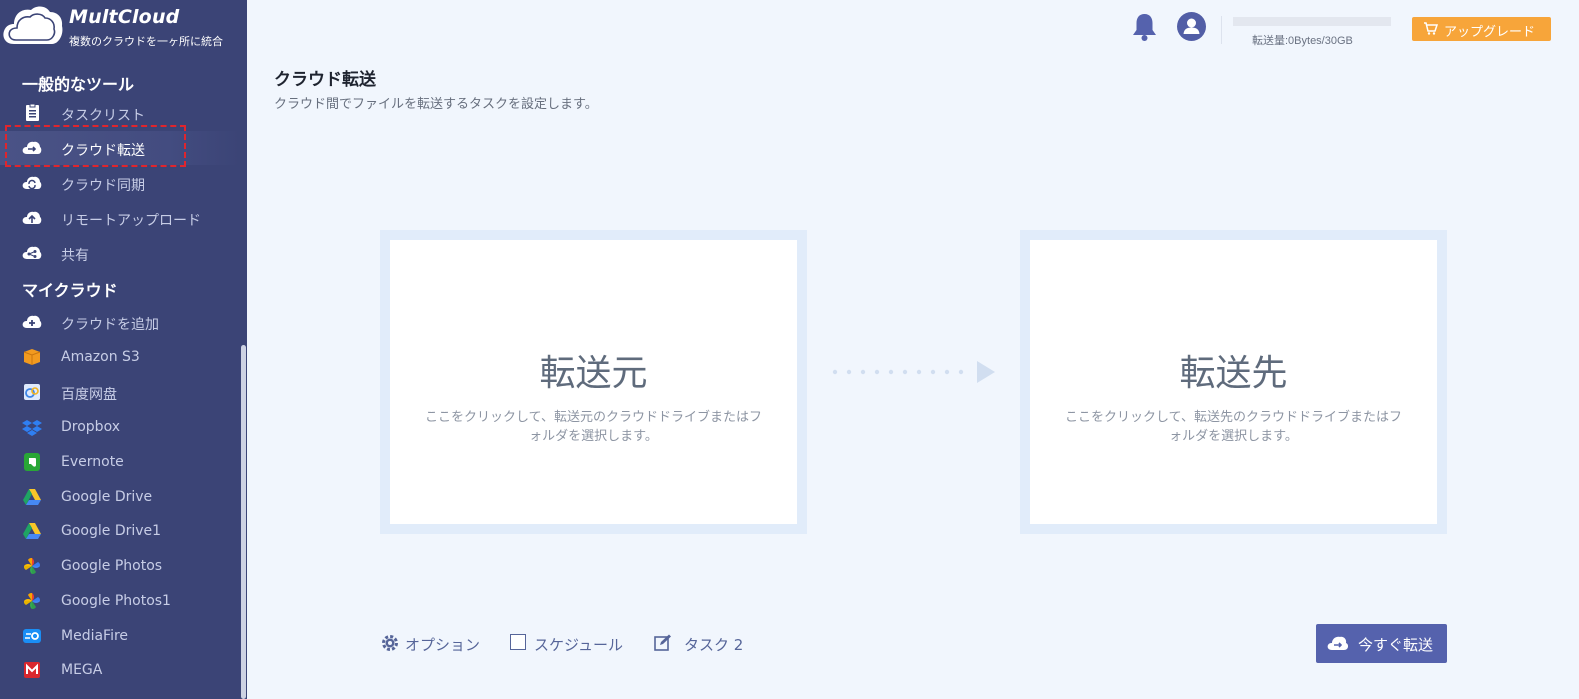 The height and width of the screenshot is (699, 1579). What do you see at coordinates (32, 321) in the screenshot?
I see `add-cloud-icon` at bounding box center [32, 321].